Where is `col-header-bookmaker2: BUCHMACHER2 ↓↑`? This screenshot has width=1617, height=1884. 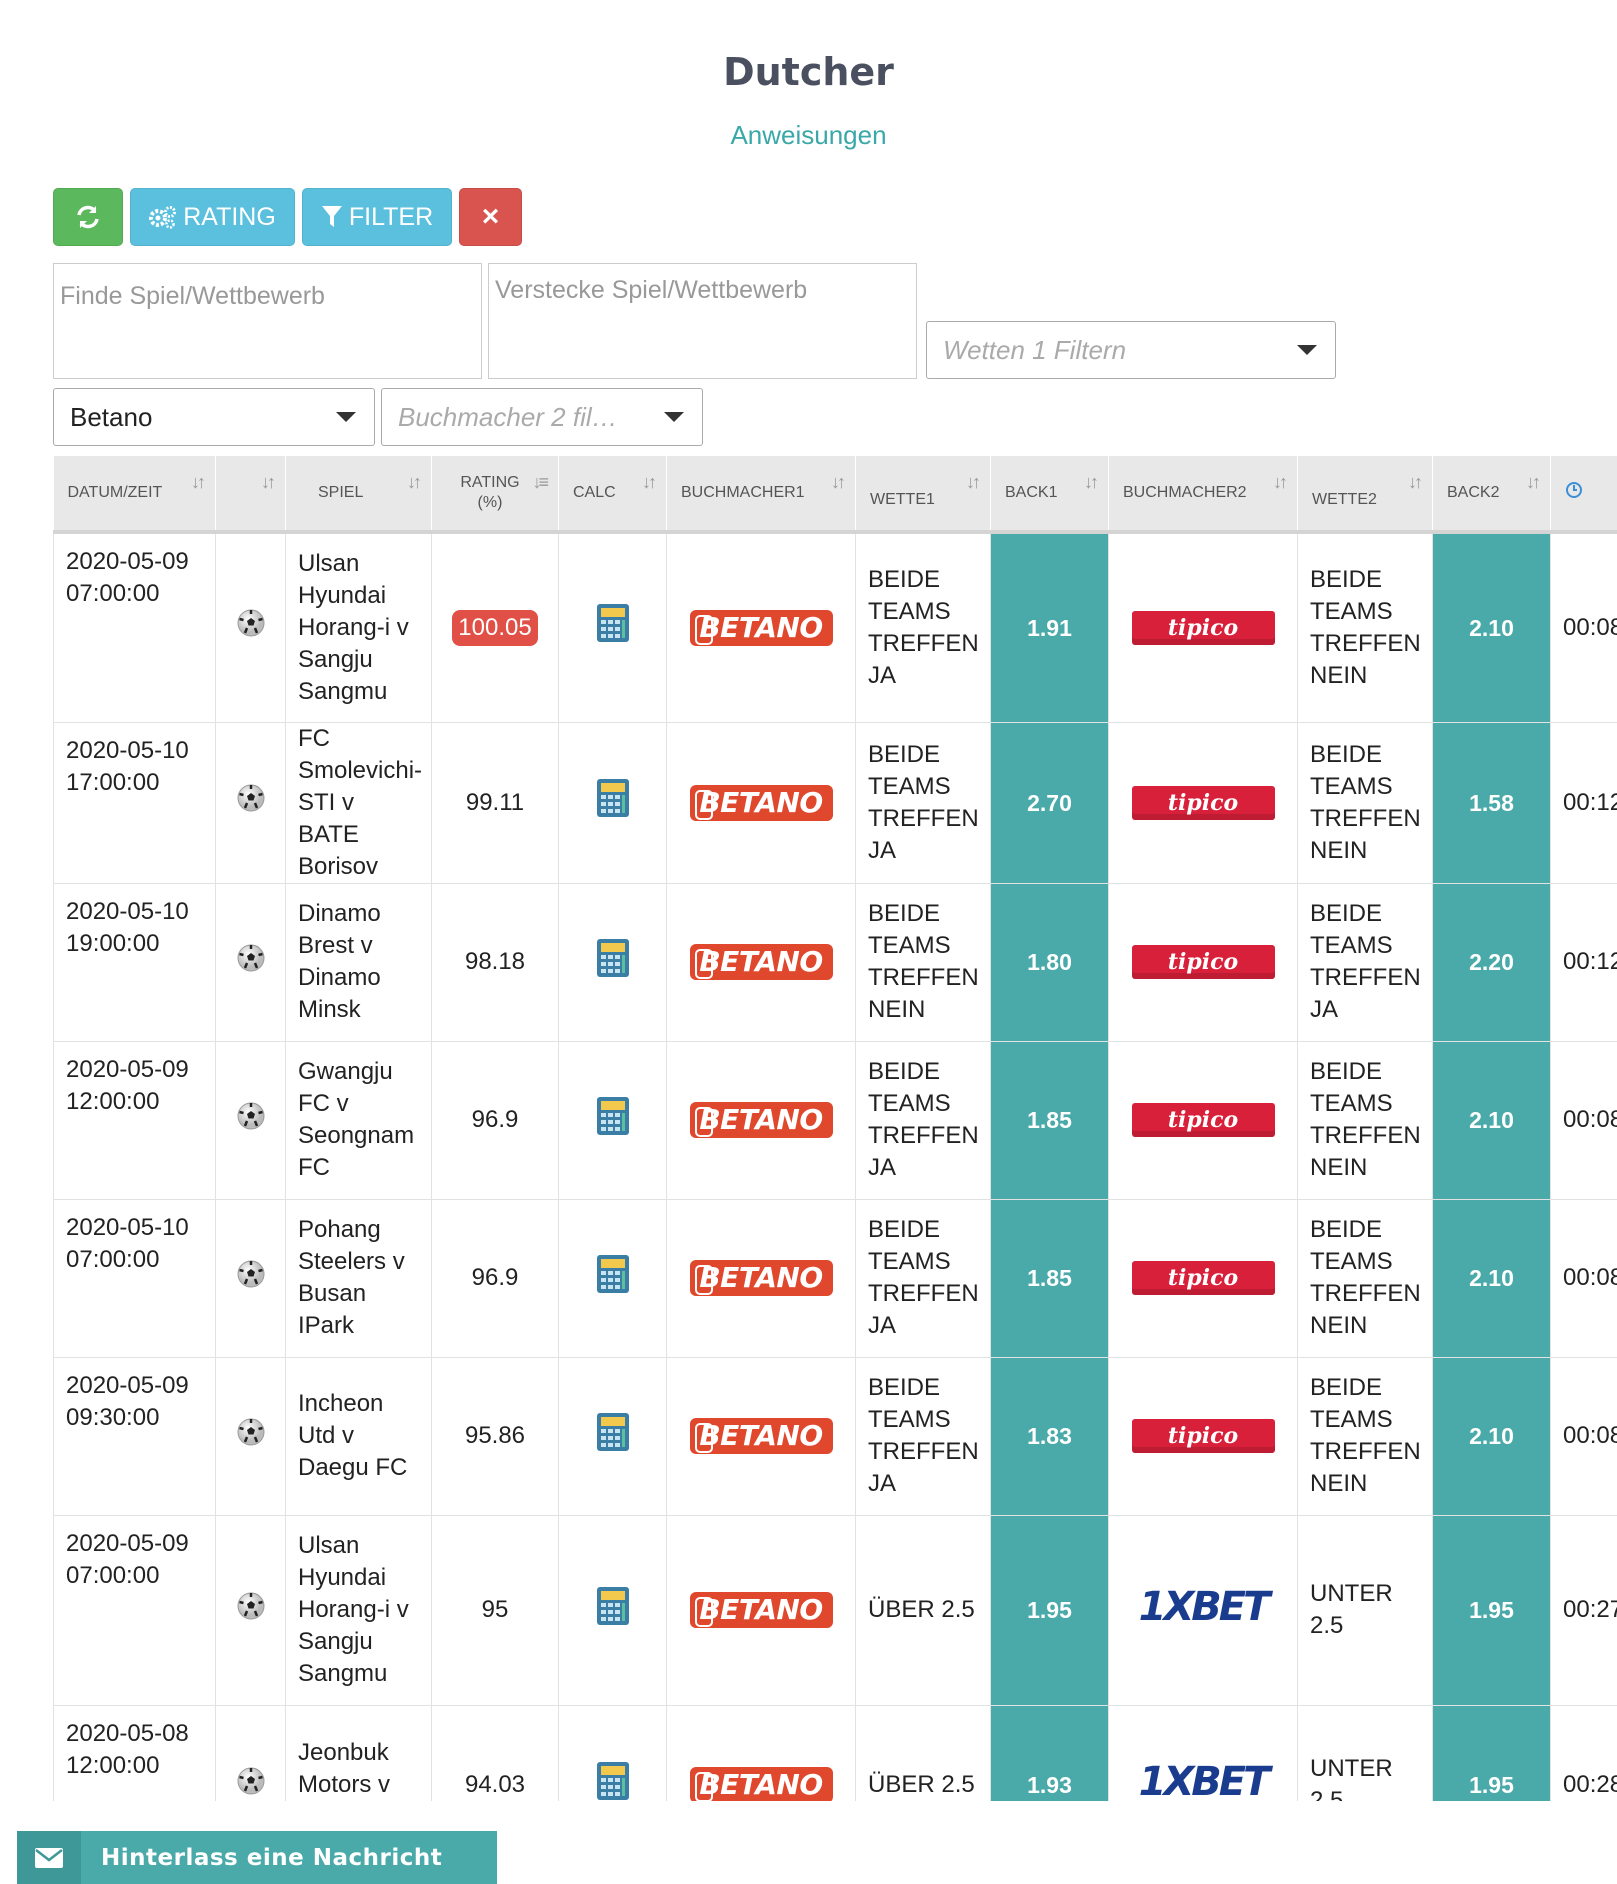 col-header-bookmaker2: BUCHMACHER2 ↓↑ is located at coordinates (1203, 495).